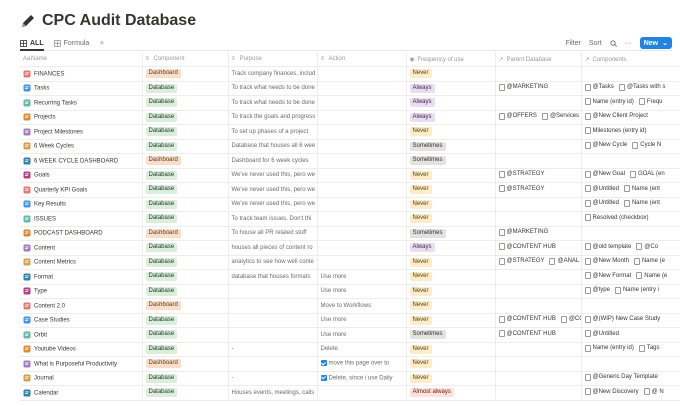 This screenshot has width=680, height=406. I want to click on relation-link: @Tasks, so click(599, 87).